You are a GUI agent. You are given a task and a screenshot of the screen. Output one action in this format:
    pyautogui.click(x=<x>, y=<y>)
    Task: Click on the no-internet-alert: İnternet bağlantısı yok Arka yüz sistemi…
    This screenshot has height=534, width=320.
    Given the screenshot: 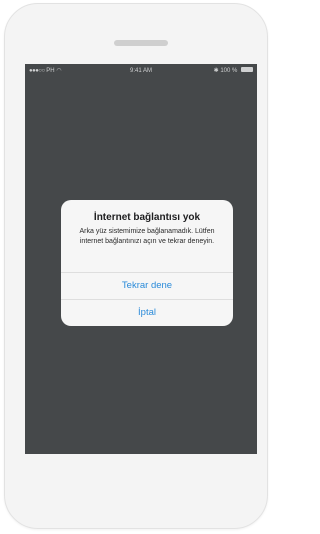 What is the action you would take?
    pyautogui.click(x=147, y=263)
    